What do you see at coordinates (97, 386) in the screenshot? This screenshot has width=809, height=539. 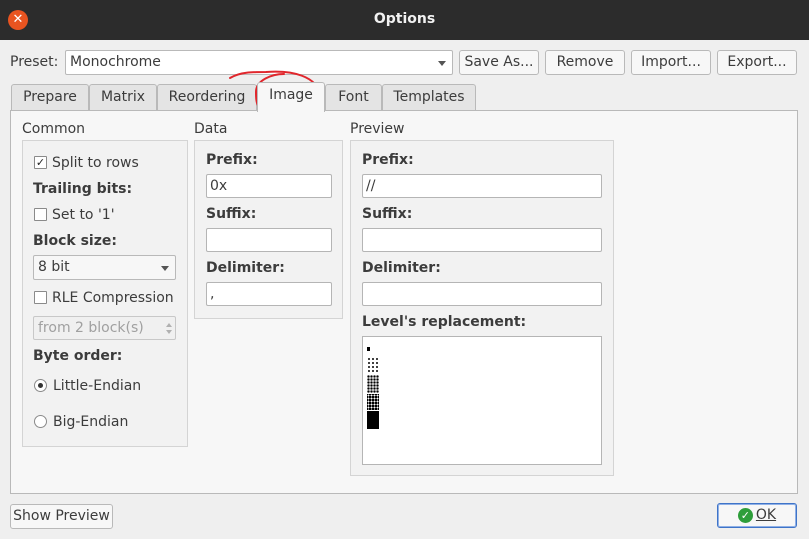 I see `little-endian-label: Little-Endian` at bounding box center [97, 386].